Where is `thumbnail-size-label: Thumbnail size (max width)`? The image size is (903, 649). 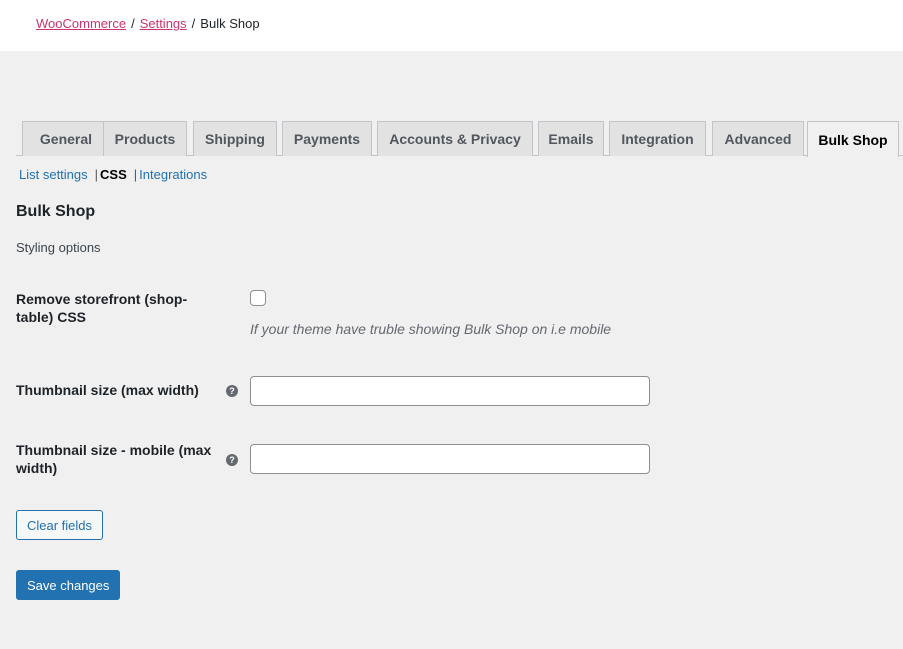
thumbnail-size-label: Thumbnail size (max width) is located at coordinates (107, 390).